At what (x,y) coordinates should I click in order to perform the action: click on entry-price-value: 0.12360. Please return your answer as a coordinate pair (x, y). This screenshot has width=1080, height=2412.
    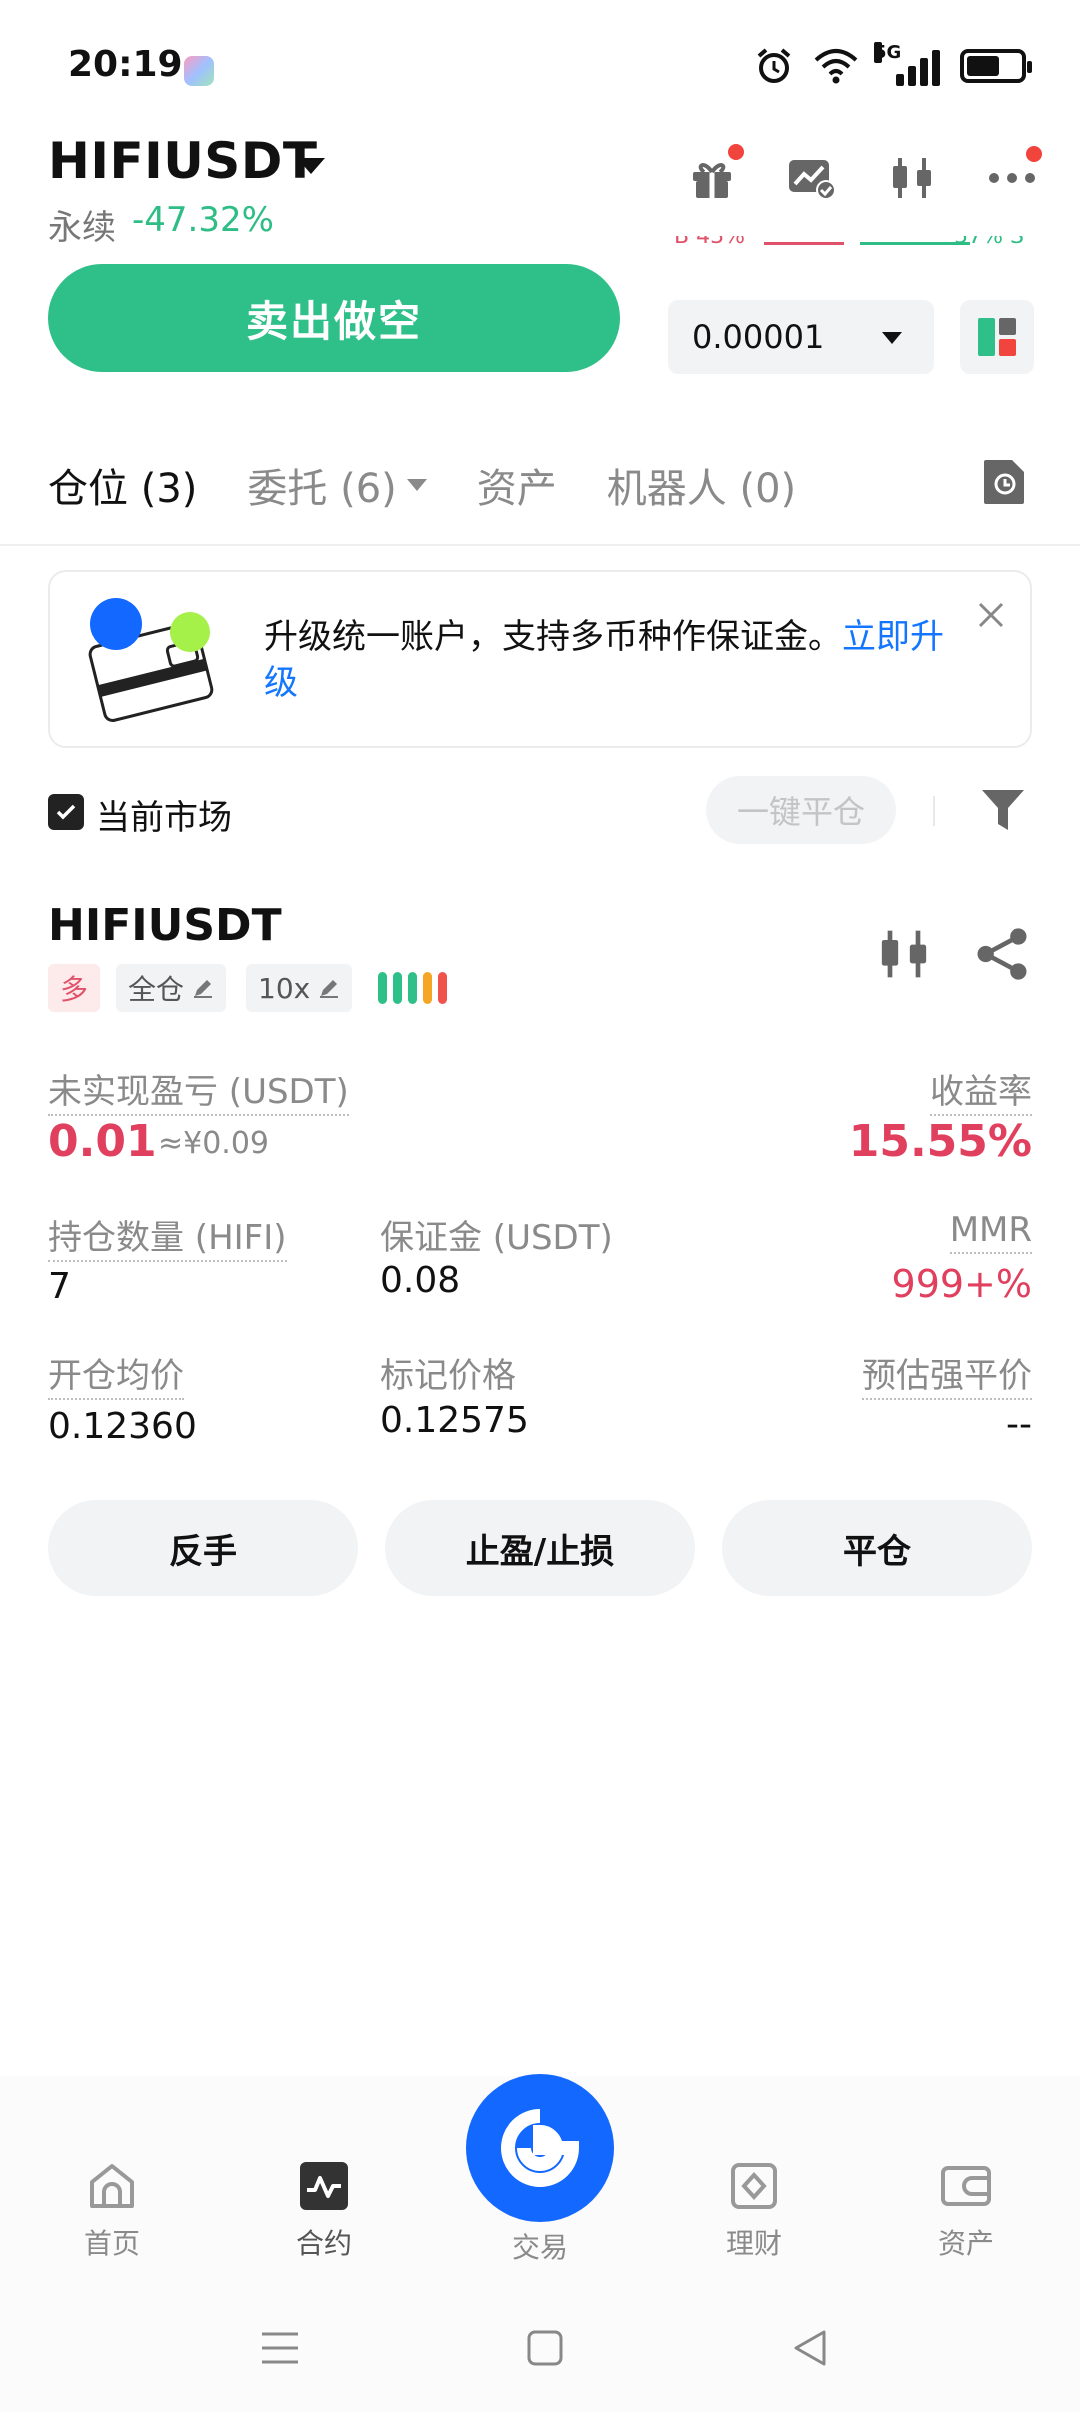
    Looking at the image, I should click on (122, 1426).